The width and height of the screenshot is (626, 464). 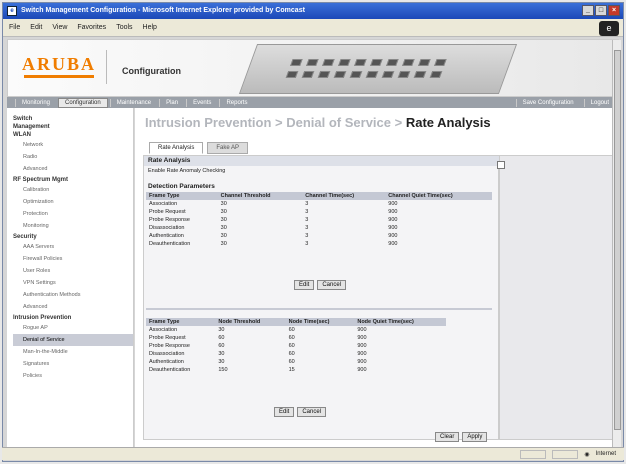 What do you see at coordinates (182, 196) in the screenshot?
I see `column-header: Frame Type` at bounding box center [182, 196].